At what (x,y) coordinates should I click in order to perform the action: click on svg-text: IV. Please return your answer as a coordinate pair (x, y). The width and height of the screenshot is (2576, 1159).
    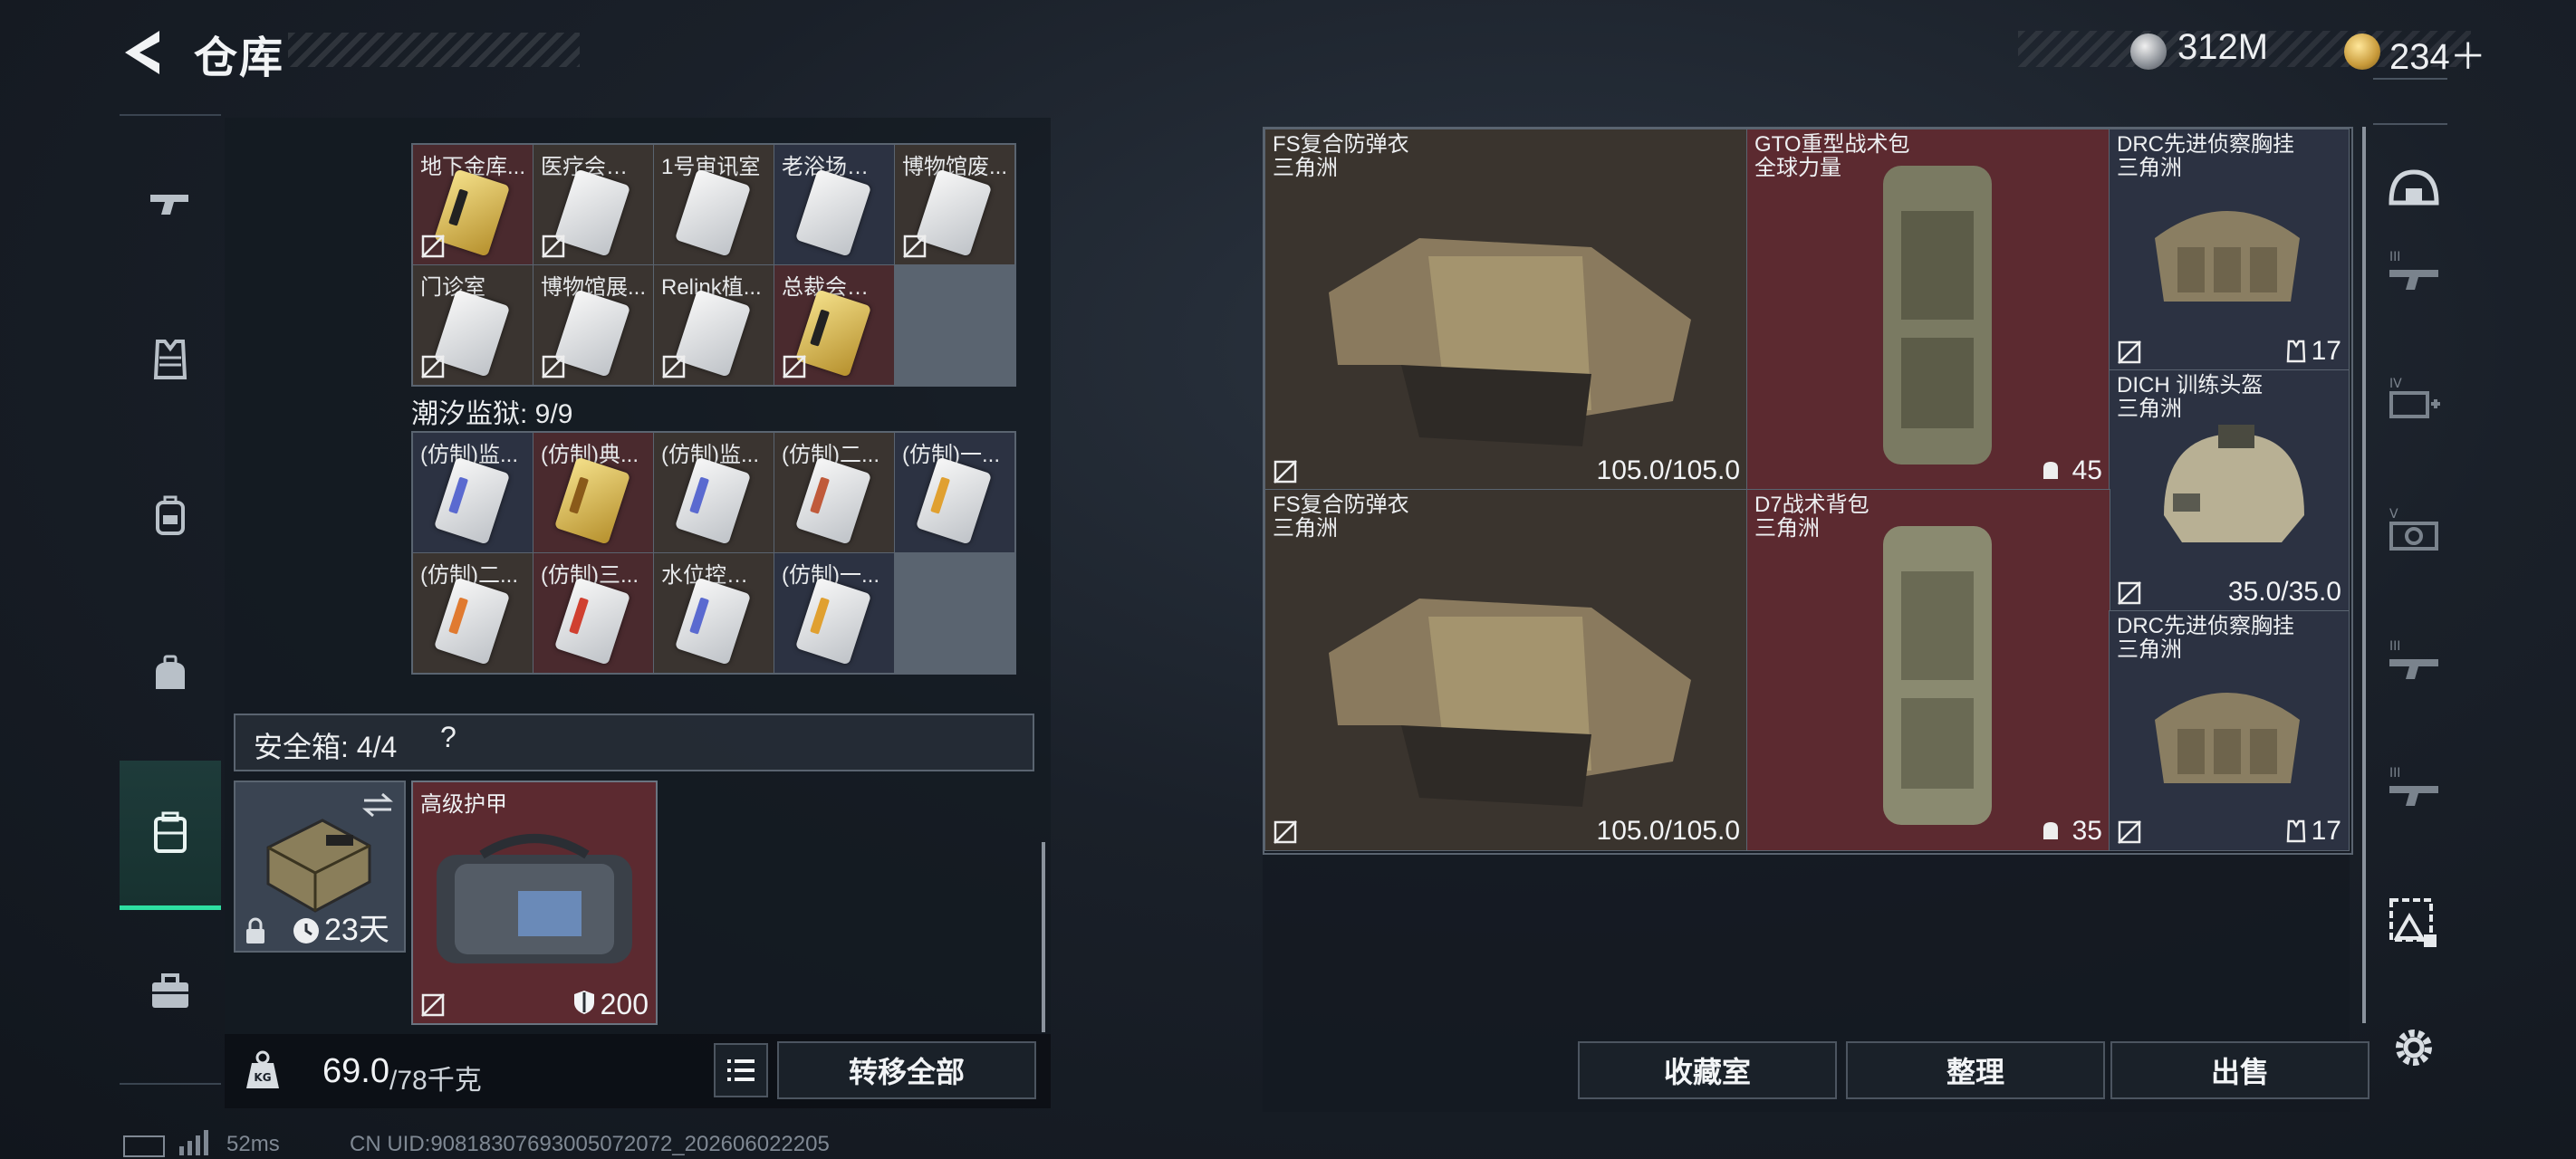
    Looking at the image, I should click on (2395, 384).